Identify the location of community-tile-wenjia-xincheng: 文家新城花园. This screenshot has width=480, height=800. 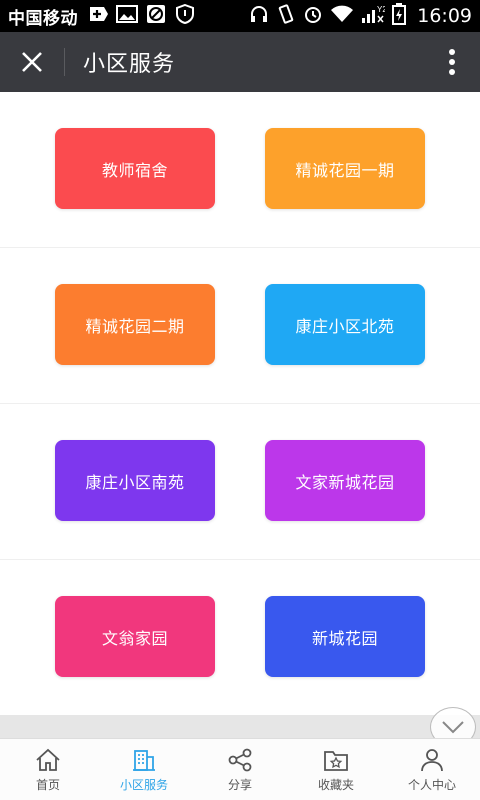
(345, 480).